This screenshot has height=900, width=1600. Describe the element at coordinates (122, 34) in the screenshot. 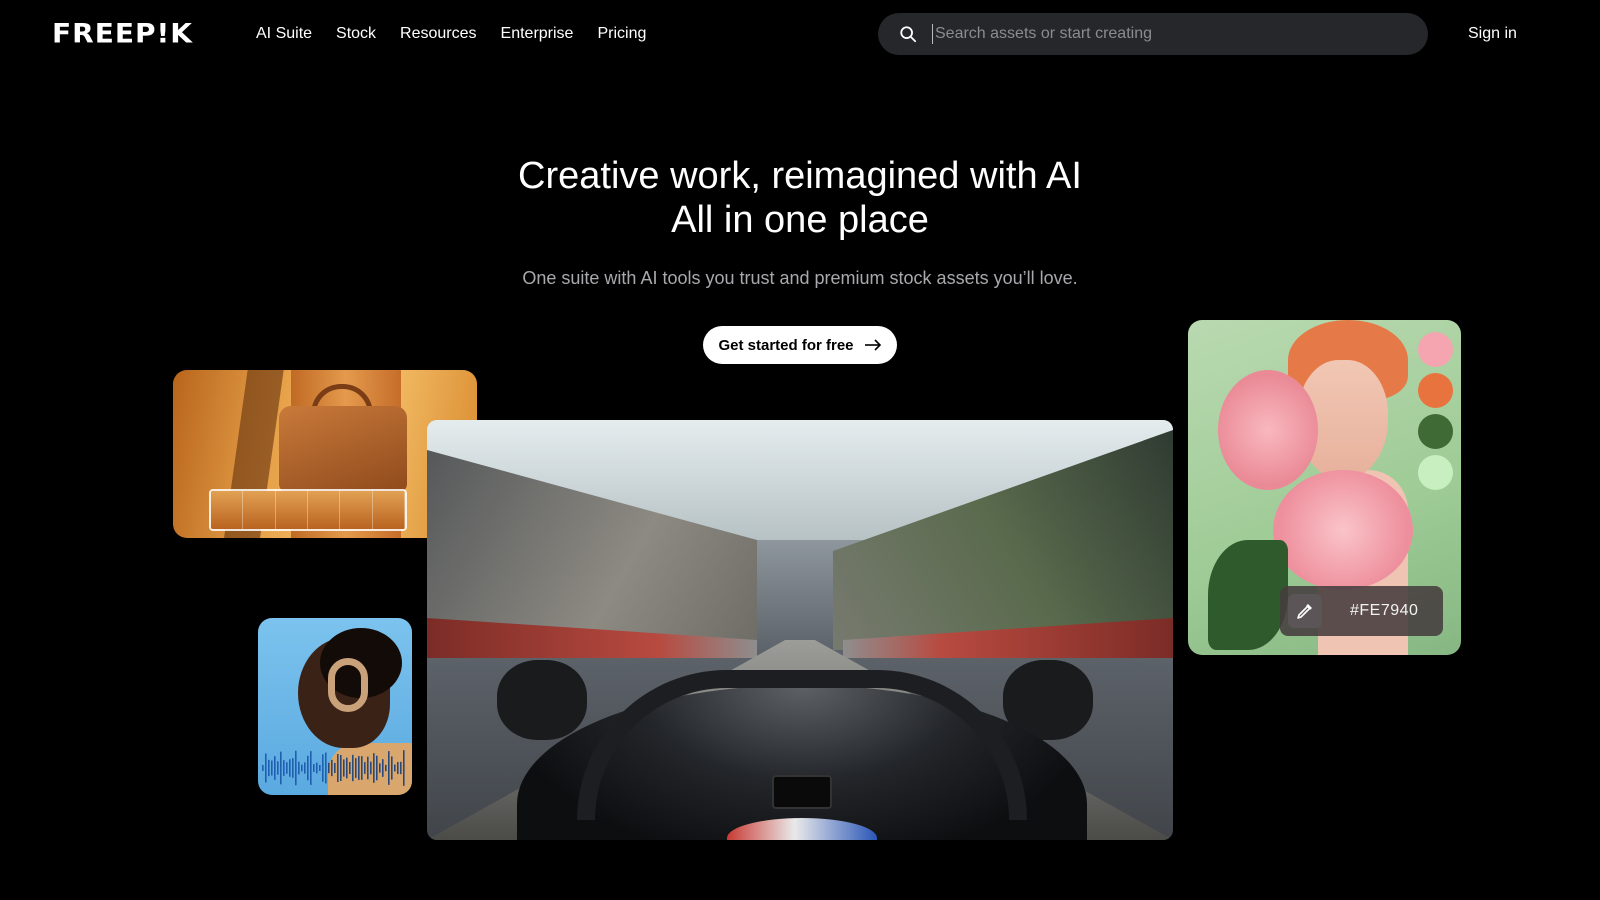

I see `freepik-logo: FREEP!K` at that location.